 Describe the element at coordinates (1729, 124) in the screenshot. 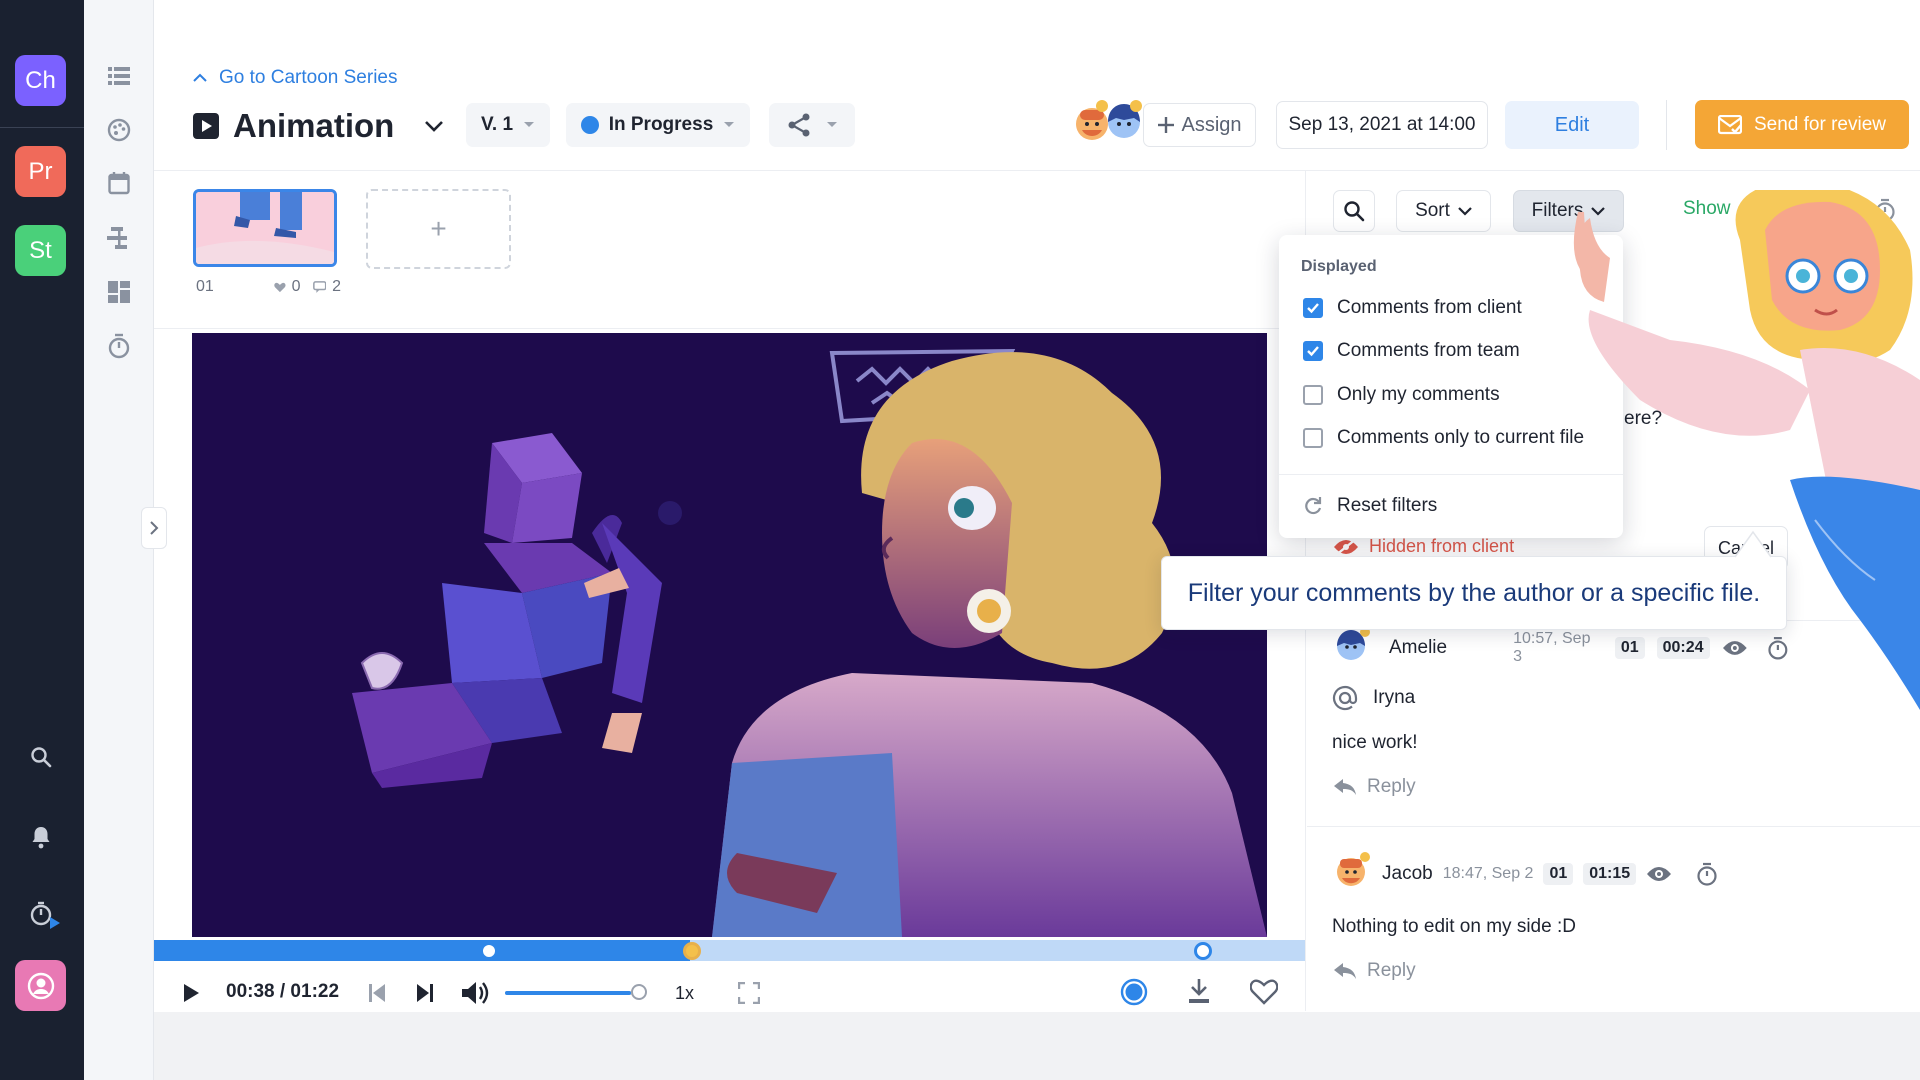

I see `mail-check-icon` at that location.